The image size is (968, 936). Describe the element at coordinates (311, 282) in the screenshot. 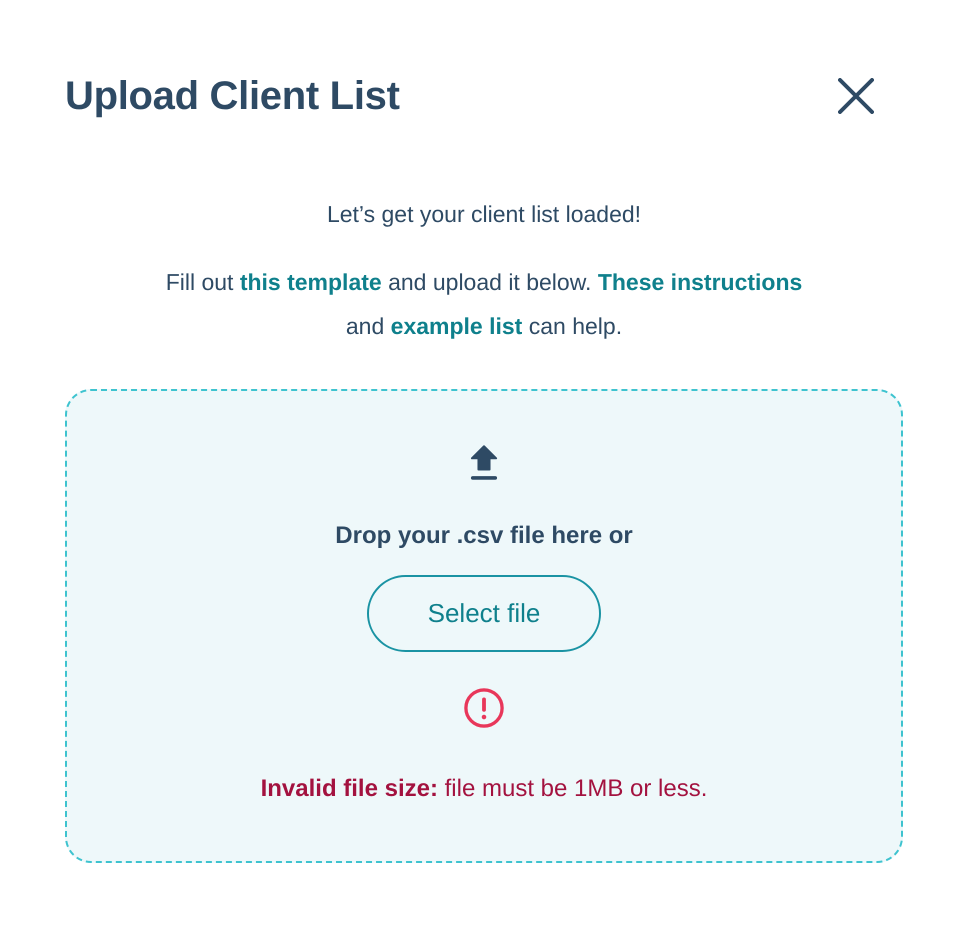

I see `text-link: this template` at that location.